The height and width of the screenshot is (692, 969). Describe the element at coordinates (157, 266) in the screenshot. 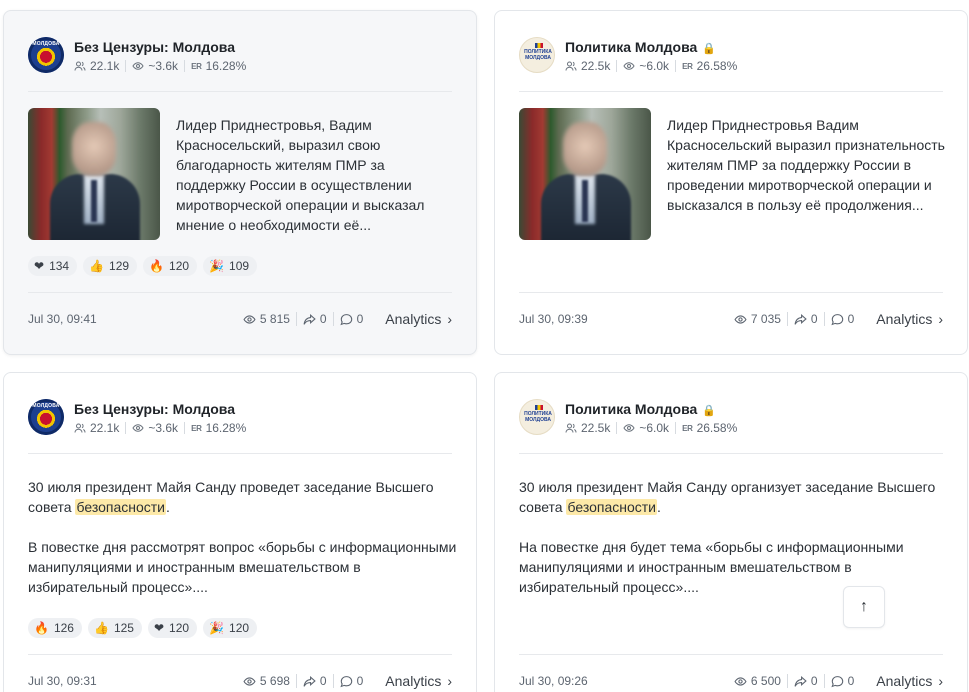

I see `fire-icon: 🔥` at that location.